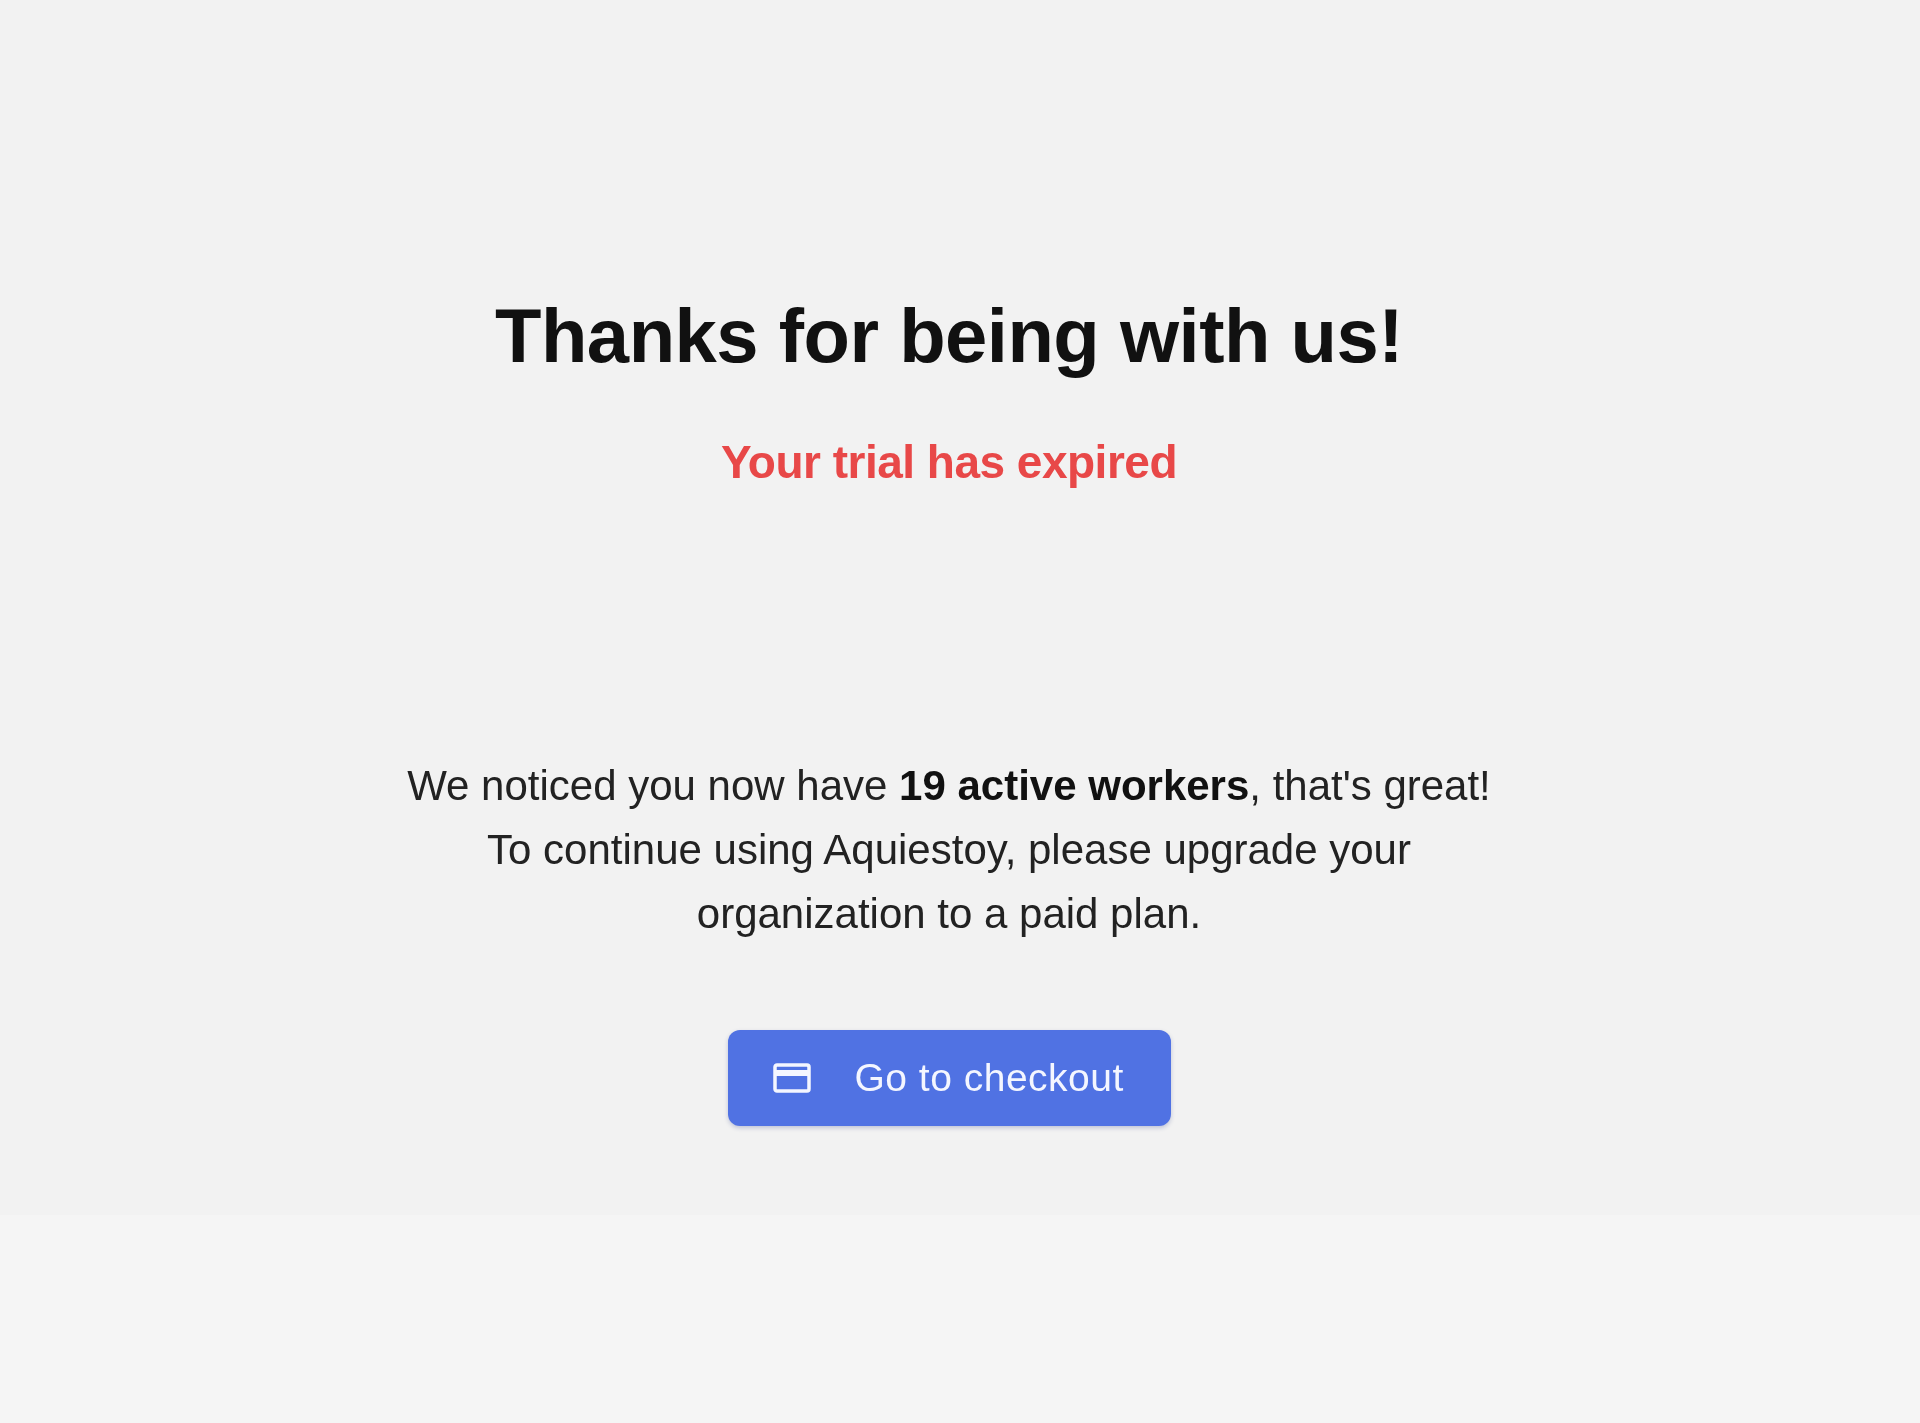 The height and width of the screenshot is (1423, 1920). What do you see at coordinates (949, 850) in the screenshot?
I see `upgrade-message: We noticed you now have 19 active workers, that's great! To continue using Aquiestoy, please upgrade your organization to a paid plan.` at bounding box center [949, 850].